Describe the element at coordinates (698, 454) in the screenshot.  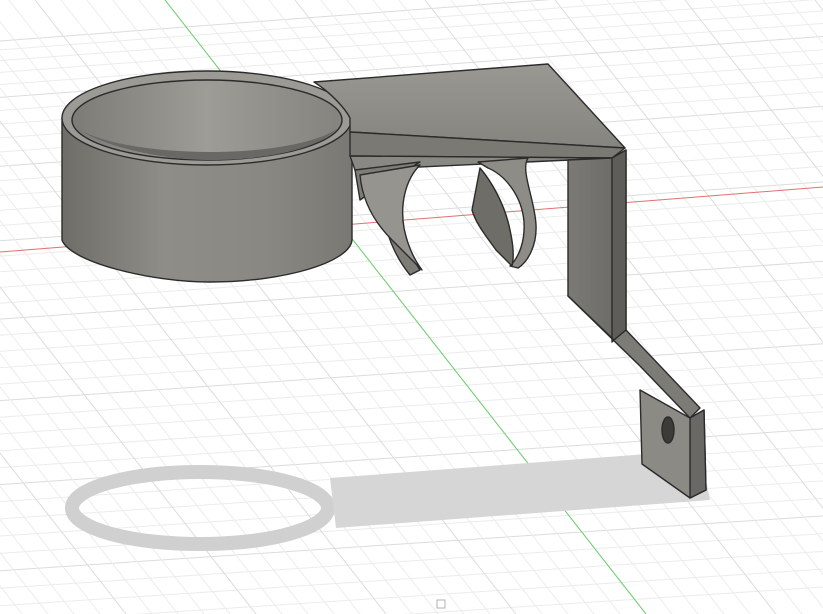
I see `mounting-tab-edge` at that location.